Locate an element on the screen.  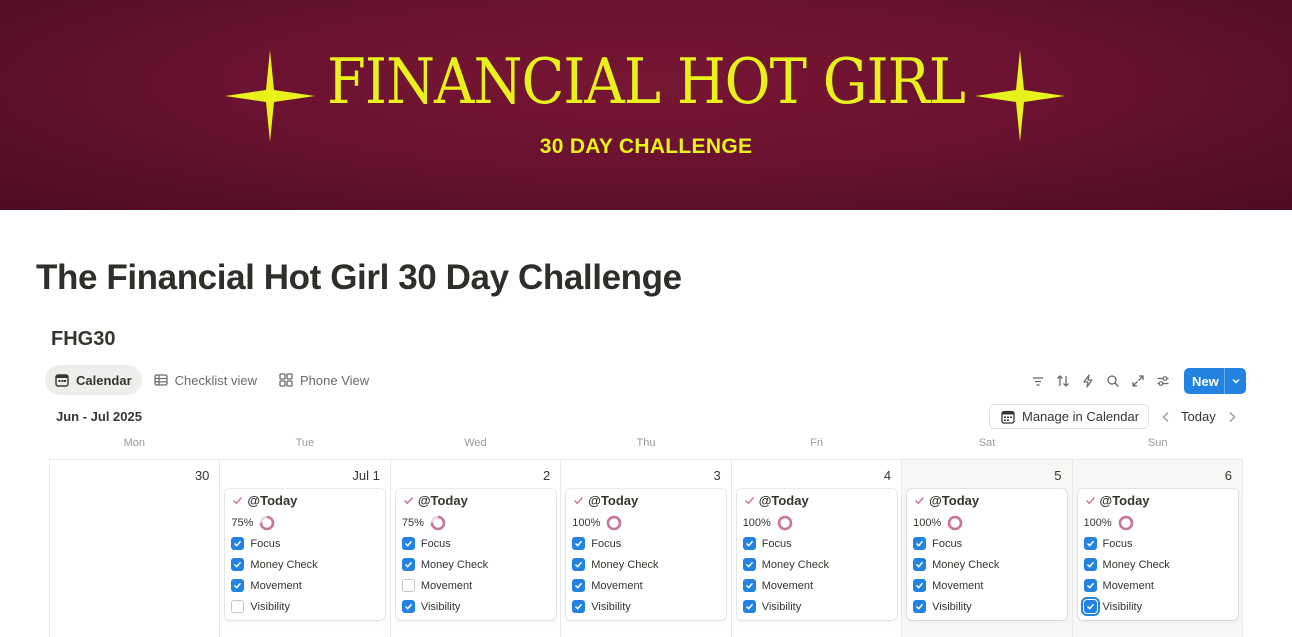
today-button: Today is located at coordinates (1198, 416).